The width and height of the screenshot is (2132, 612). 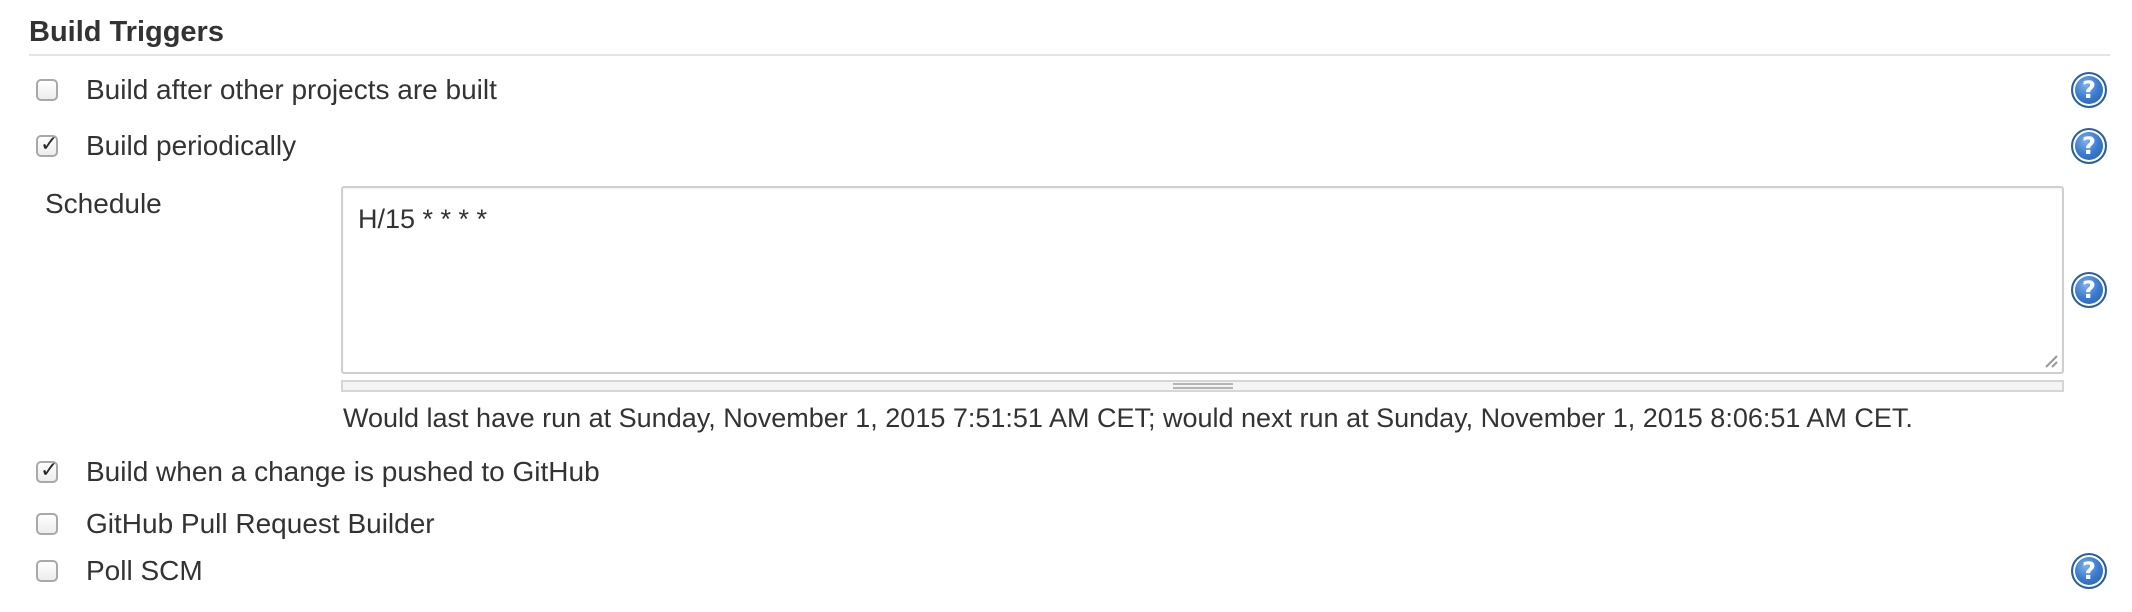 I want to click on trigger-label: GitHub Pull Request Builder, so click(x=260, y=524).